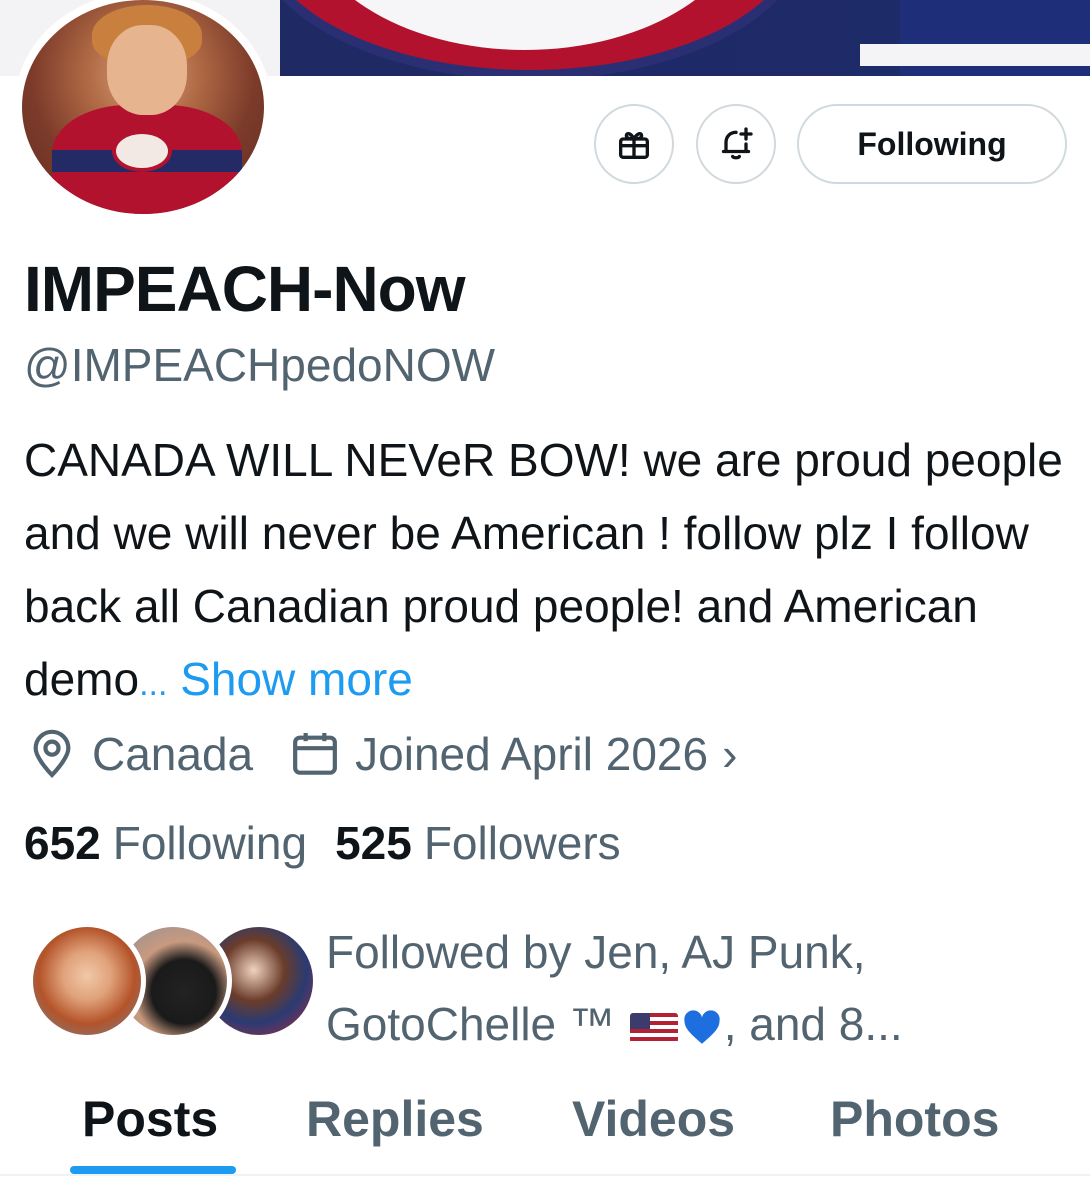 Image resolution: width=1090 pixels, height=1200 pixels. I want to click on joined-date: Joined April 2026 ›, so click(512, 754).